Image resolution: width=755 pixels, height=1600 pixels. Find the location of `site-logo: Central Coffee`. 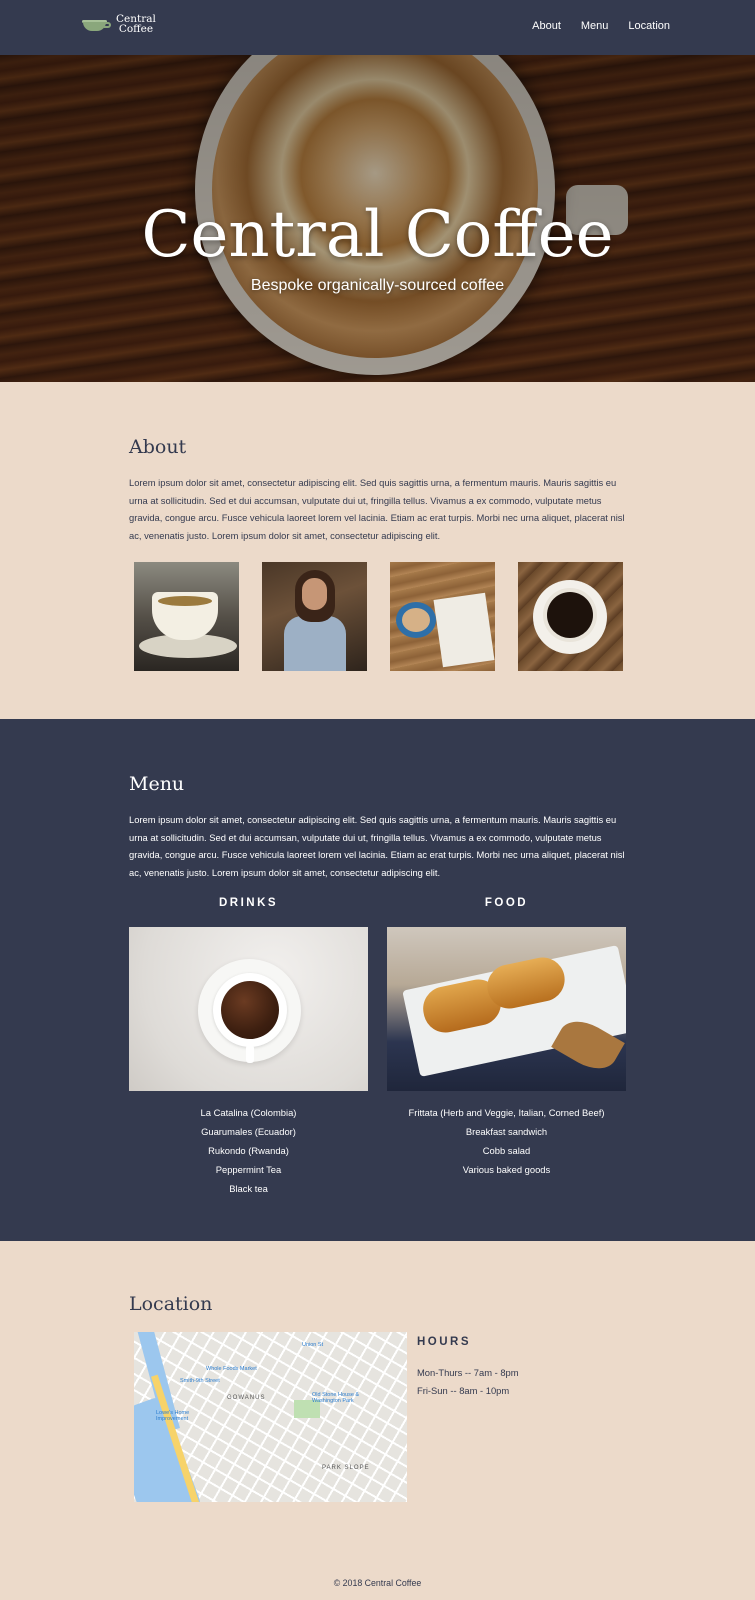

site-logo: Central Coffee is located at coordinates (119, 24).